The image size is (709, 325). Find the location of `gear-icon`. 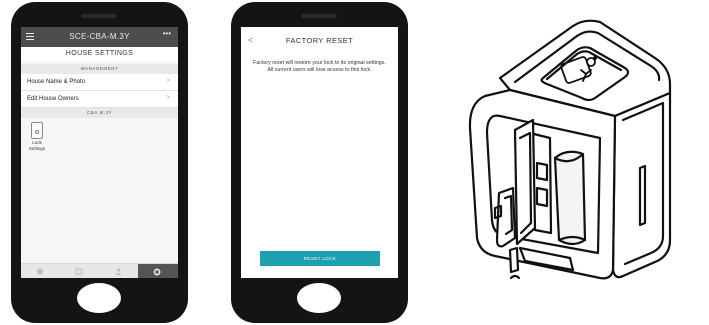

gear-icon is located at coordinates (157, 272).